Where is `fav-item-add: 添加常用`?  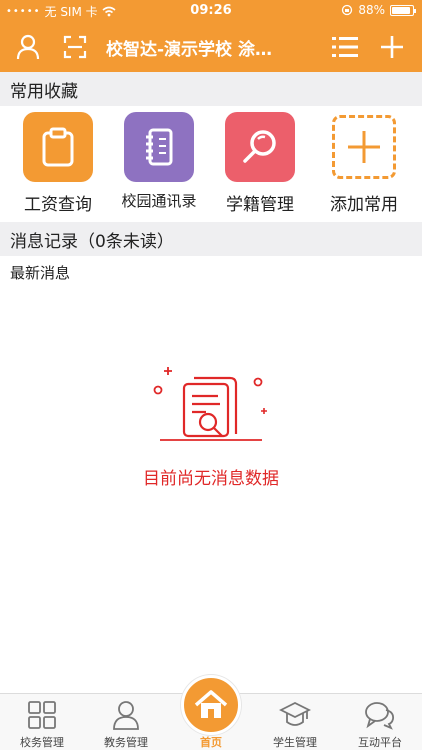
fav-item-add: 添加常用 is located at coordinates (364, 163).